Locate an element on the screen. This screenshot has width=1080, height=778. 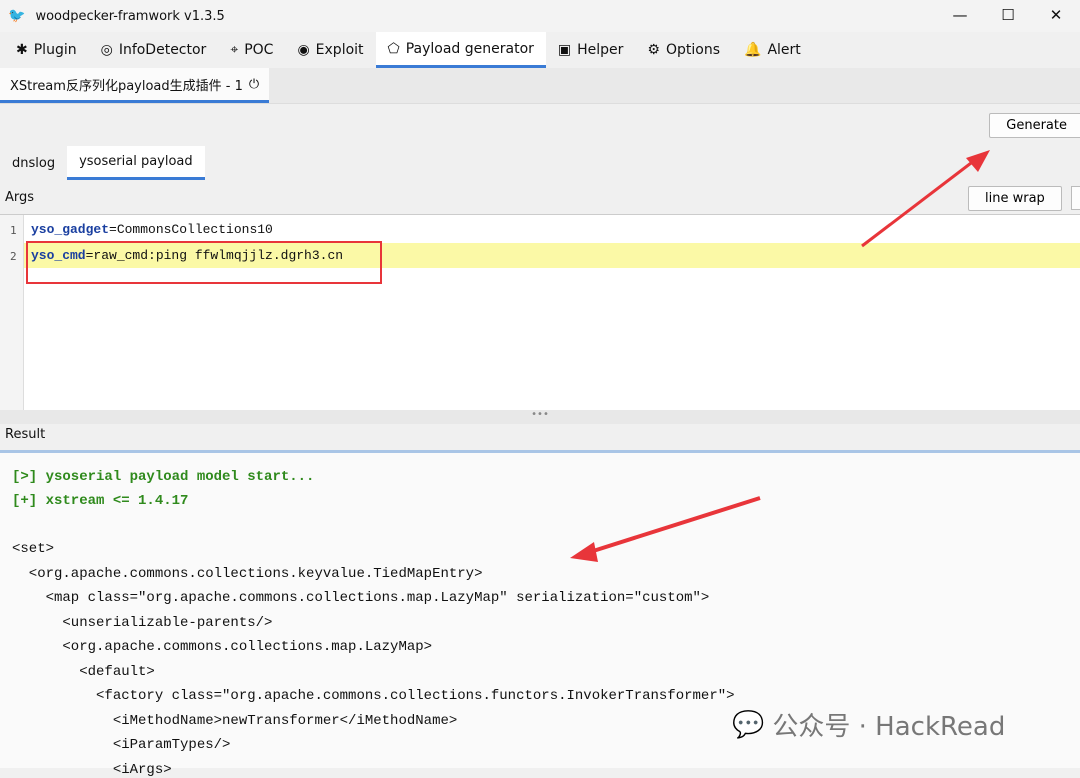
menu-label: Alert is located at coordinates (784, 50).